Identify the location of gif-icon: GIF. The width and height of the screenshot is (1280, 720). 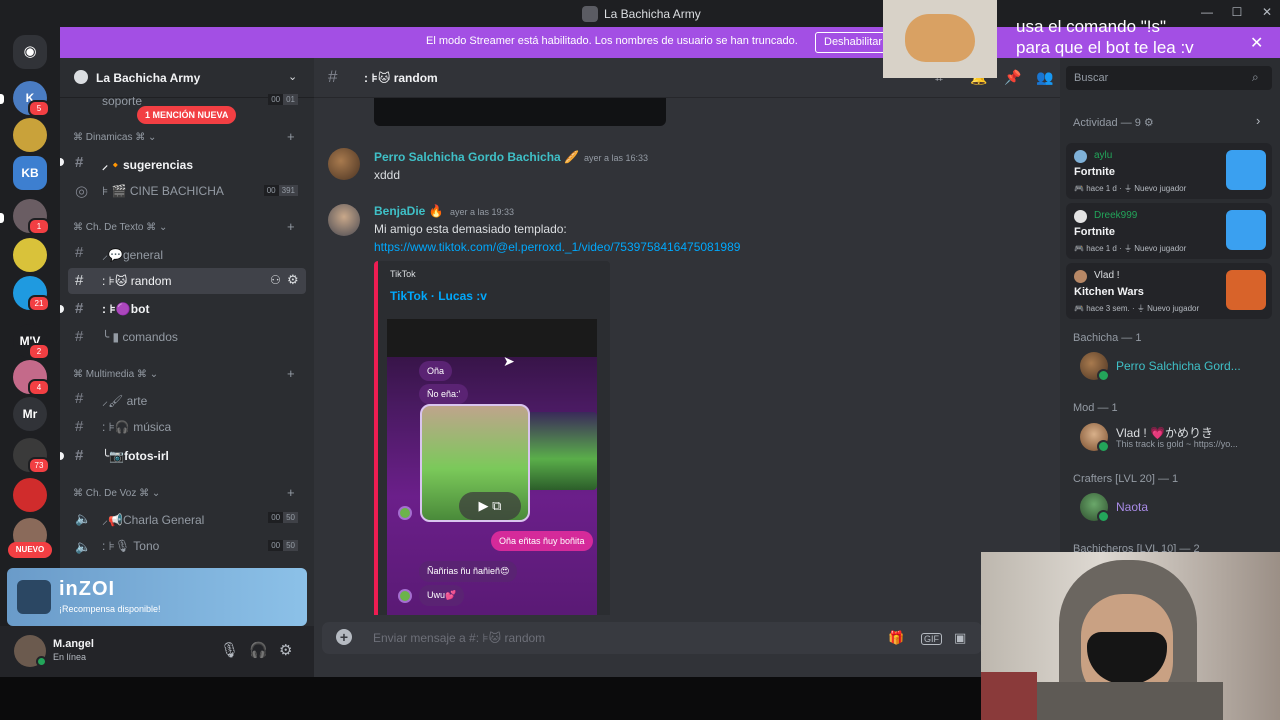
(931, 639).